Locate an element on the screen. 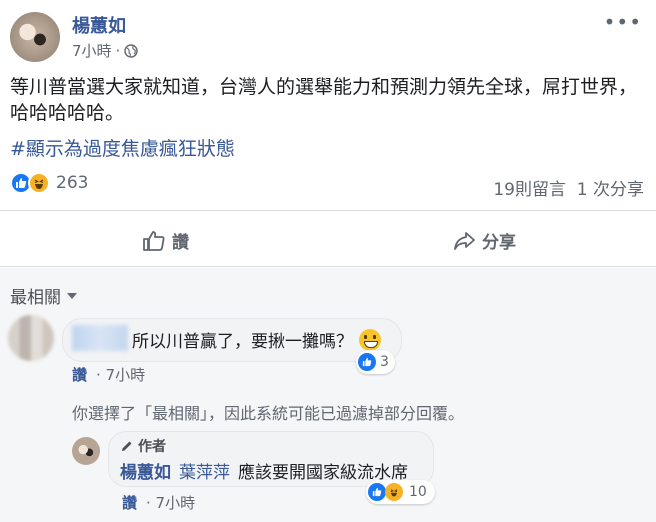  commenter-name-blurred is located at coordinates (100, 338).